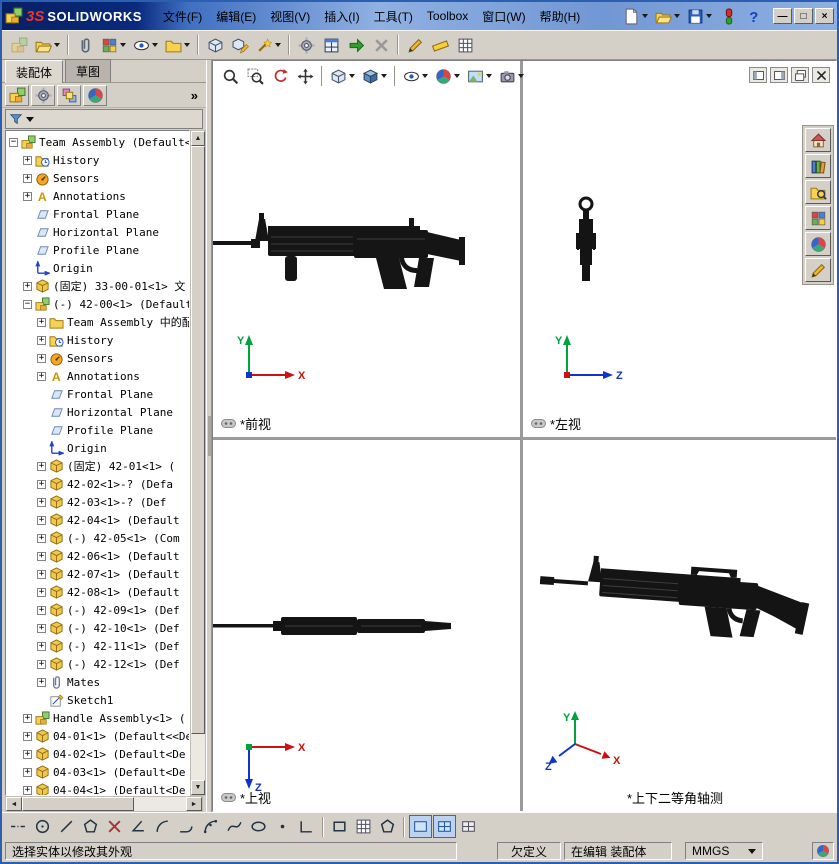 The width and height of the screenshot is (839, 864). I want to click on tree-item: + Handle Assembly<1> (, so click(97, 718).